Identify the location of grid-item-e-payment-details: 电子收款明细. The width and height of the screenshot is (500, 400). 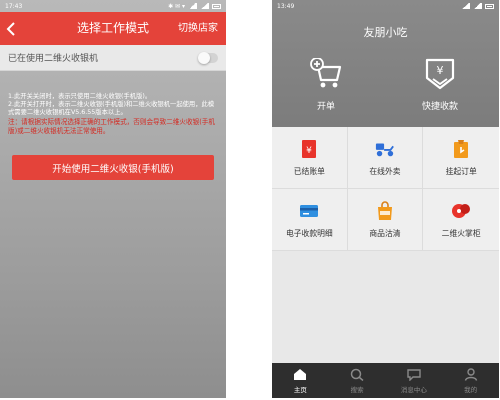
(310, 220).